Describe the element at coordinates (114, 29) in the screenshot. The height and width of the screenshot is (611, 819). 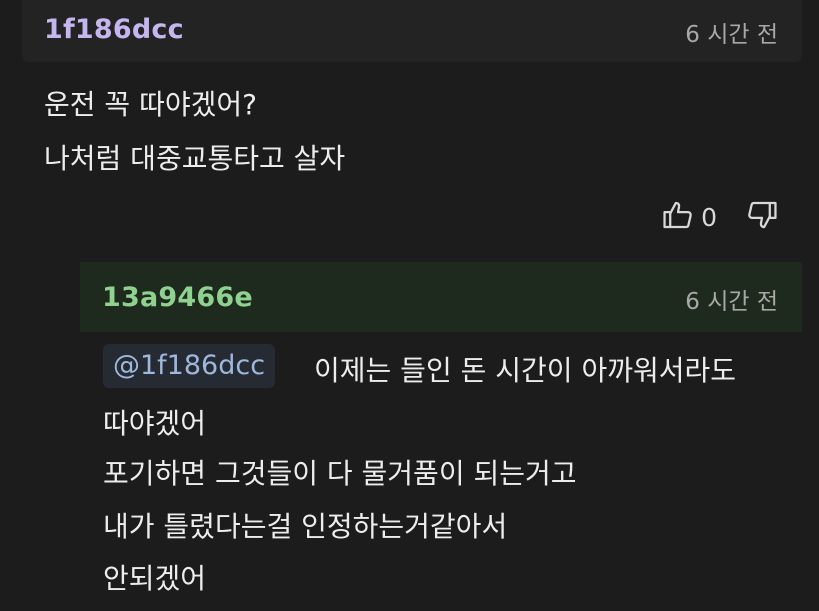
I see `comment-username: 1f186dcc` at that location.